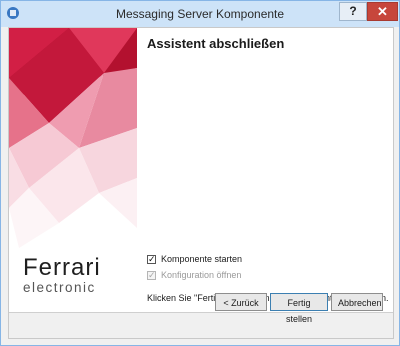 Image resolution: width=400 pixels, height=346 pixels. Describe the element at coordinates (151, 259) in the screenshot. I see `checkbox-checked-icon: ✓` at that location.